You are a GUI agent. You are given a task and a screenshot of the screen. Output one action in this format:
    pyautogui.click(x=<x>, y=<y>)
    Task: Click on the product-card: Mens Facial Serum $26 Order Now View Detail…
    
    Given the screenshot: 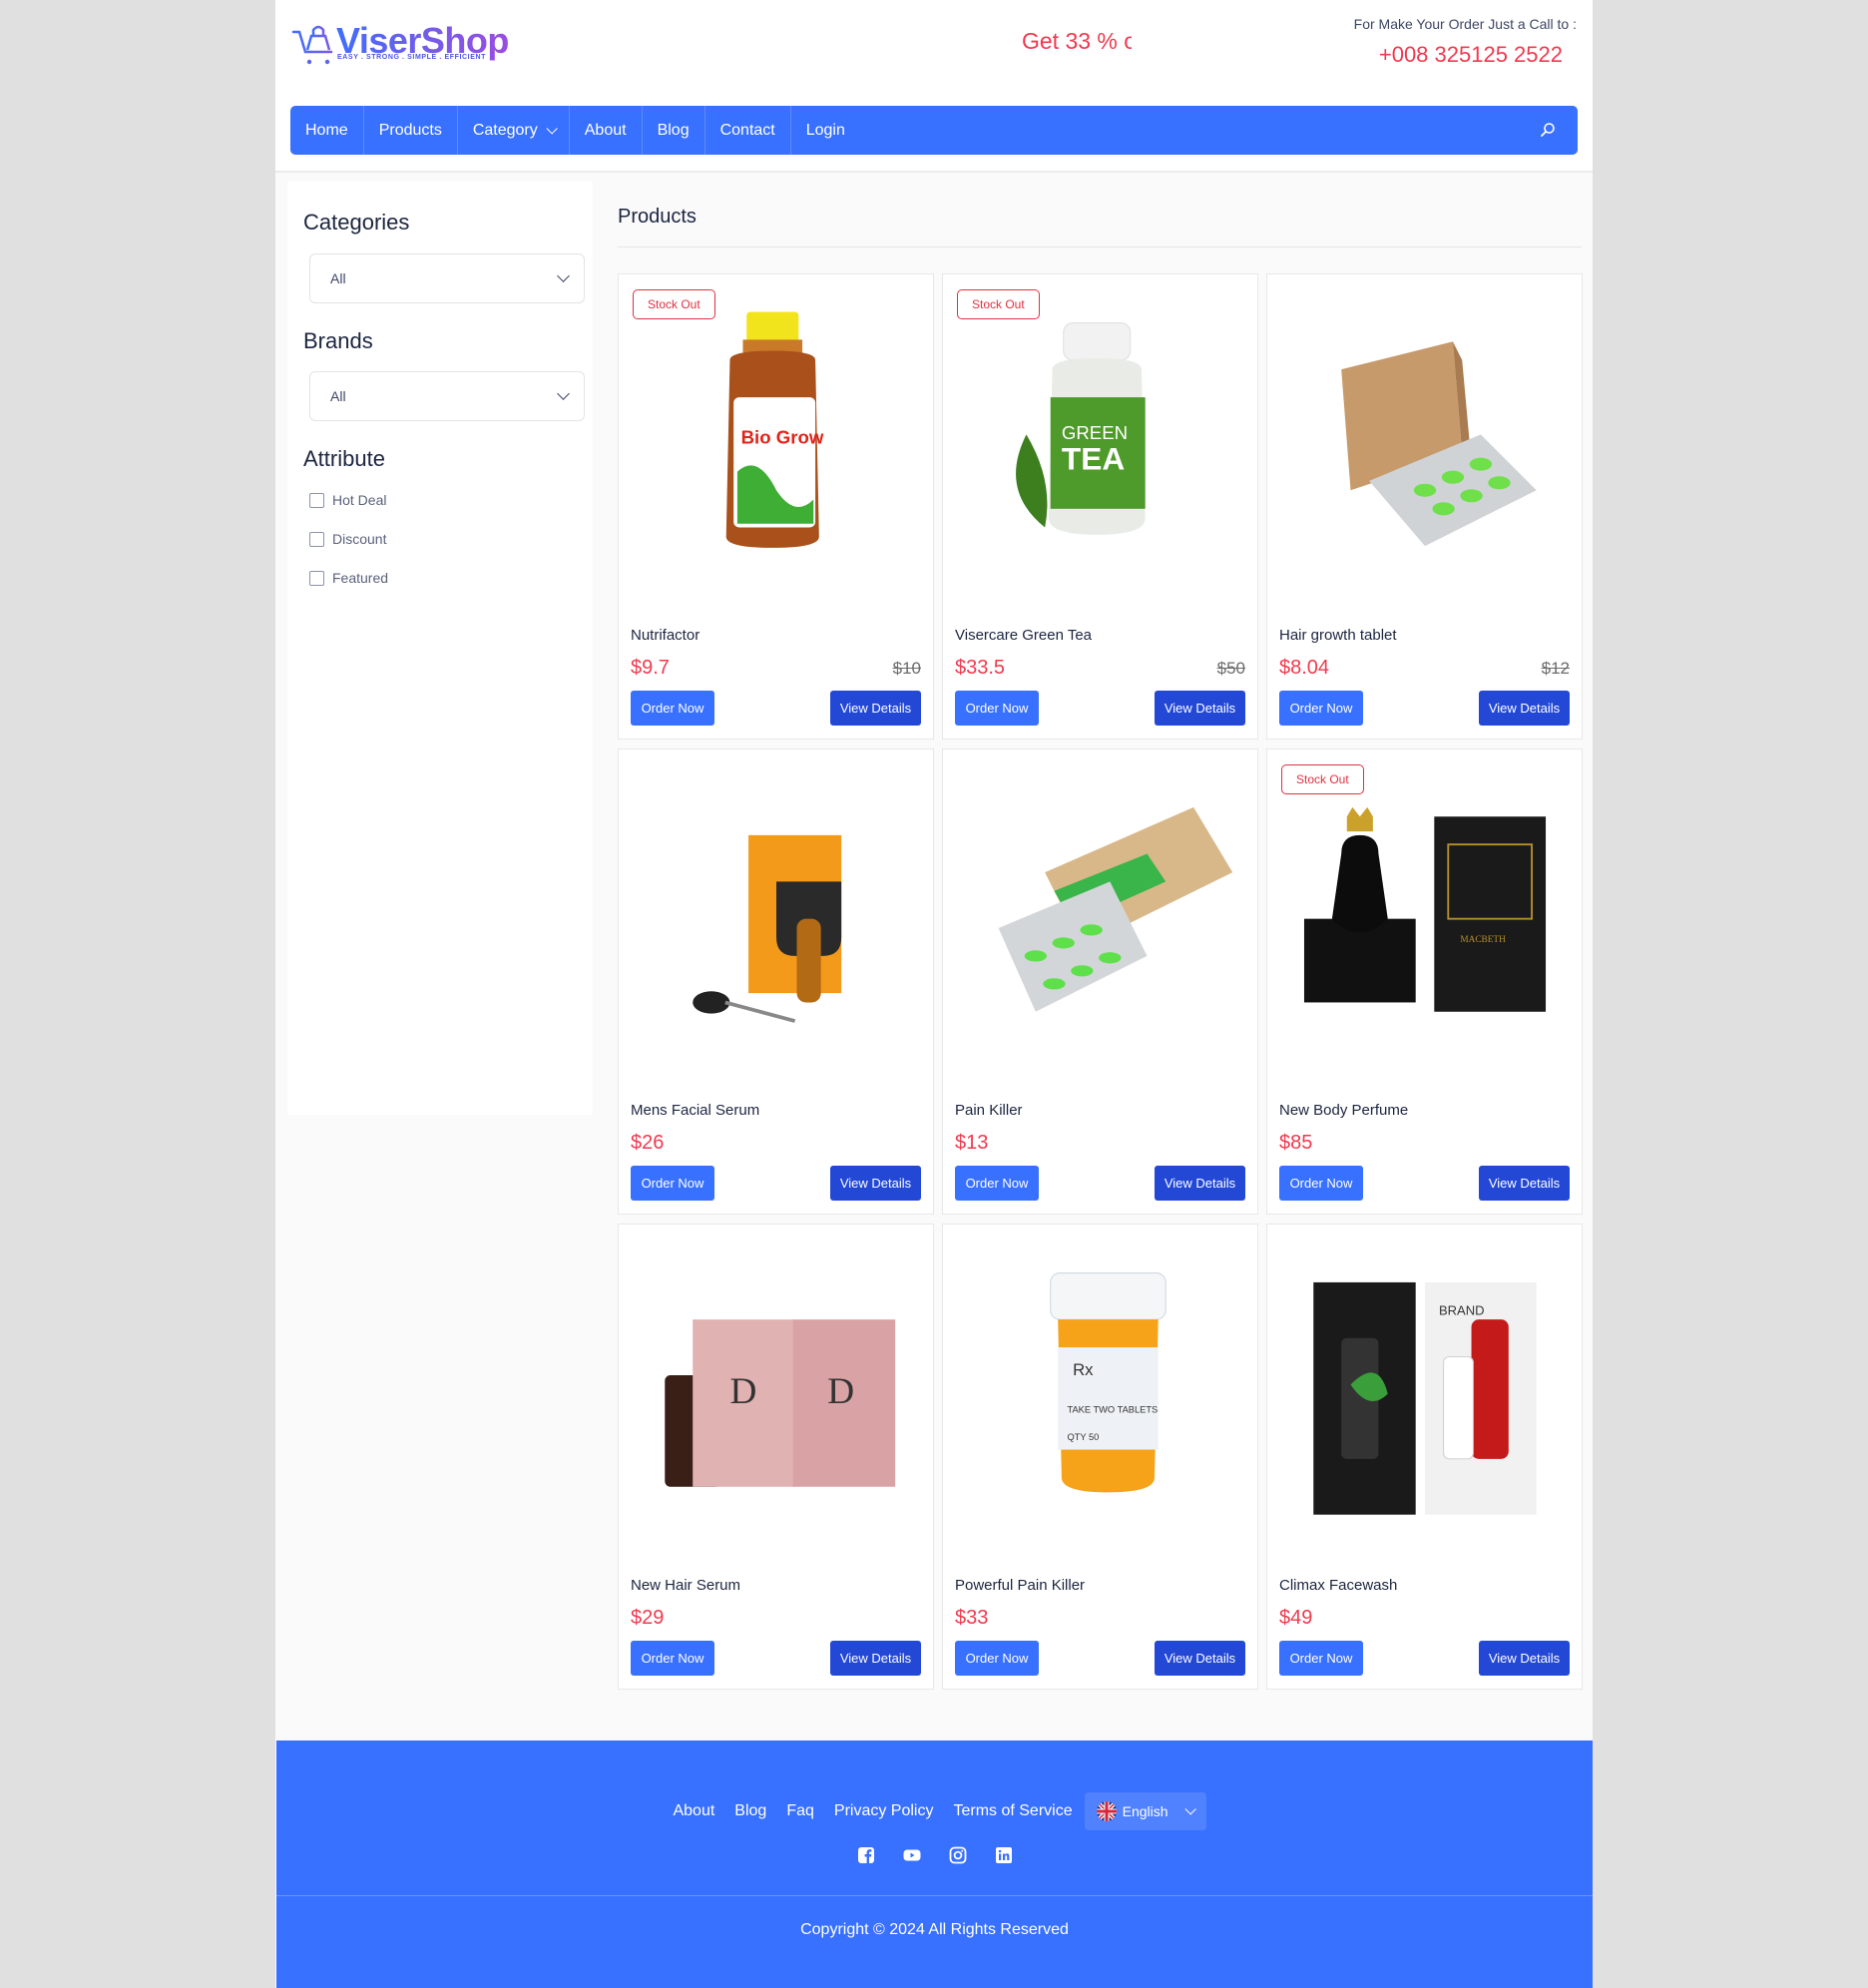 What is the action you would take?
    pyautogui.click(x=776, y=981)
    